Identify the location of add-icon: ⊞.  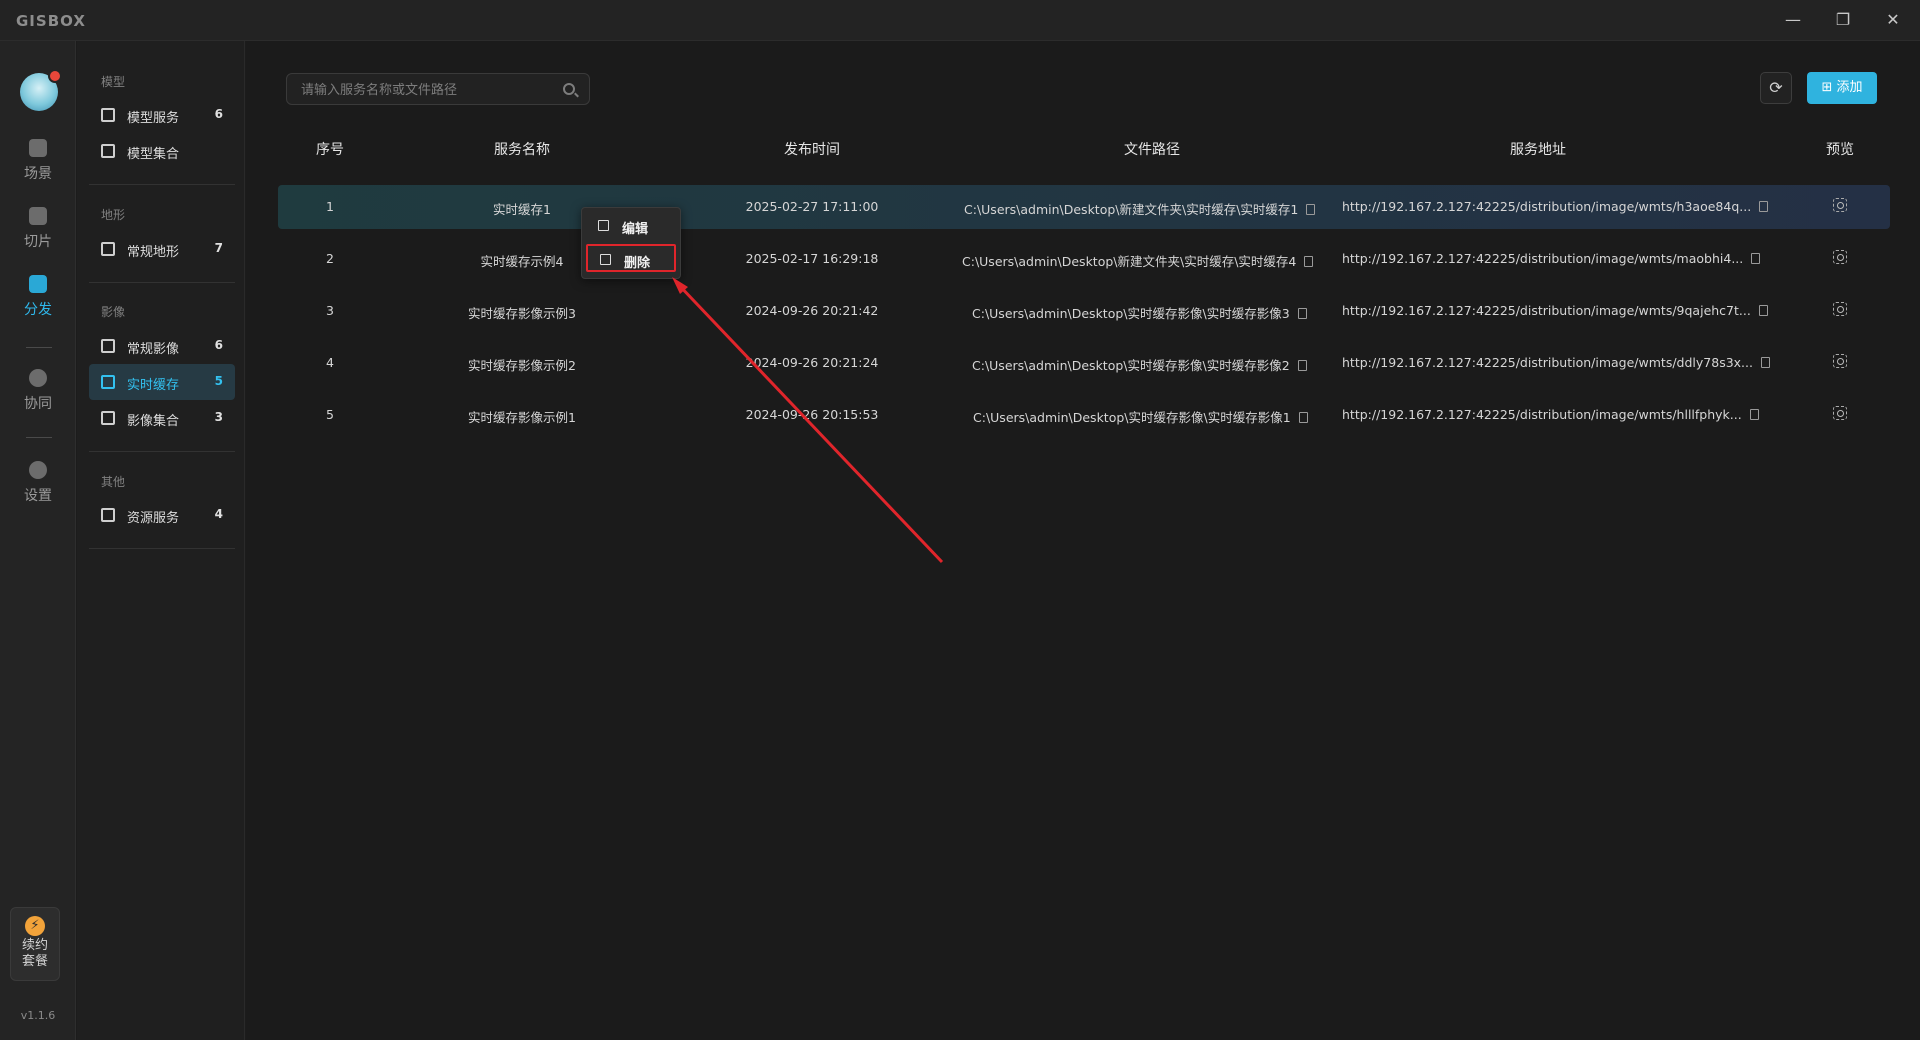
(1827, 87).